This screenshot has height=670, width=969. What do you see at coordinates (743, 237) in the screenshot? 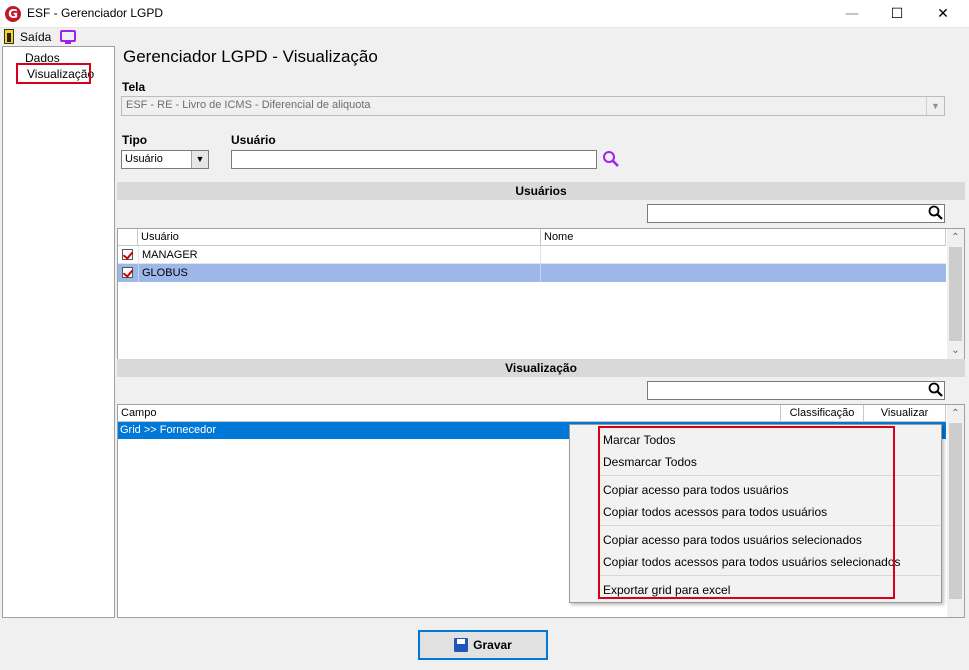
I see `column-header-nome: Nome` at bounding box center [743, 237].